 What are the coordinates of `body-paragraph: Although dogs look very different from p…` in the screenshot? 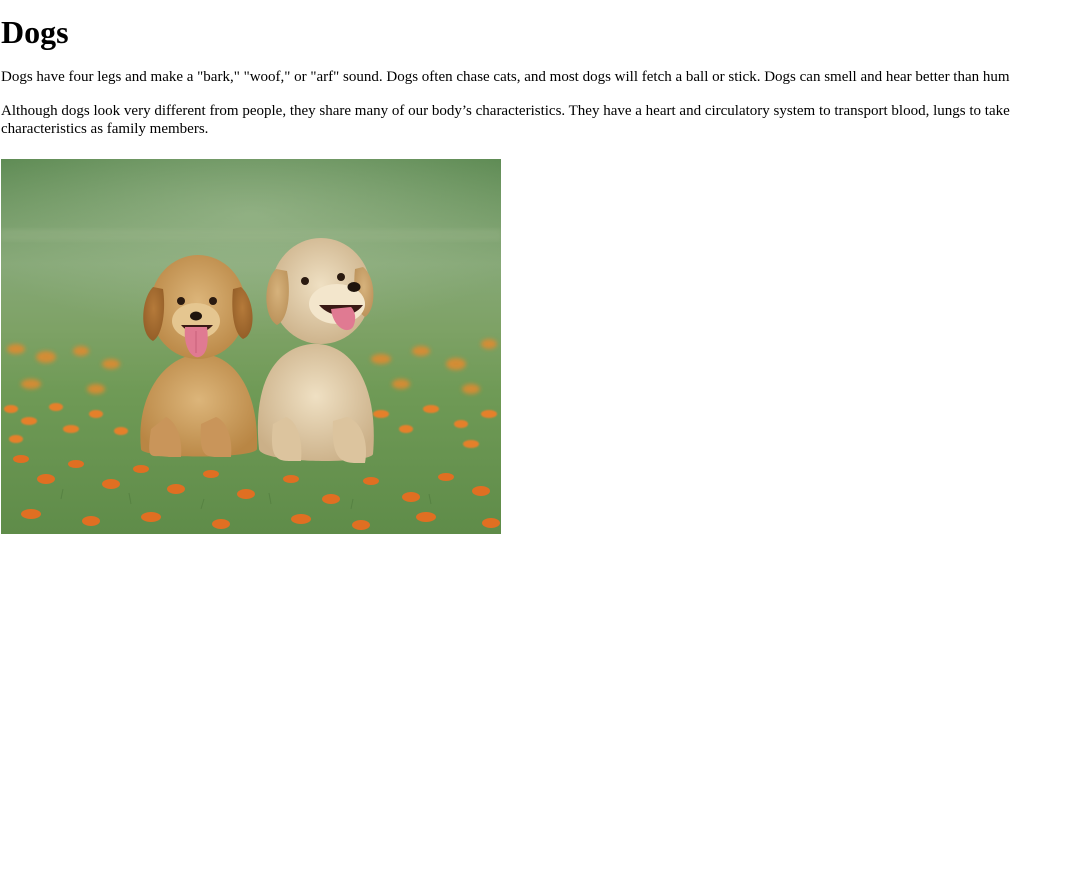 It's located at (538, 120).